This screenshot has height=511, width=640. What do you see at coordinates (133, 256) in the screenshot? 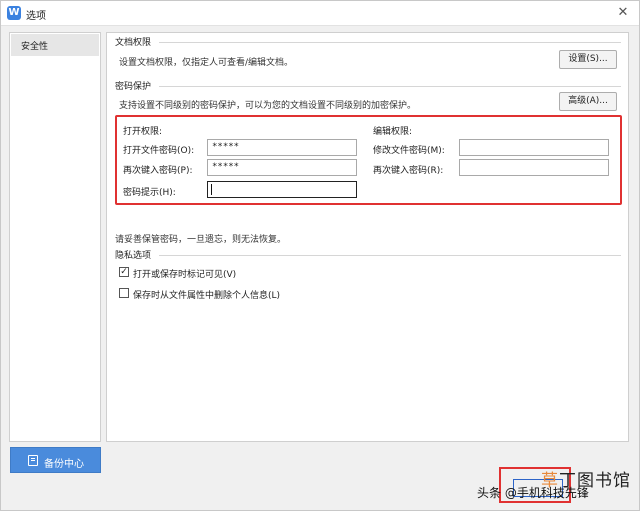
I see `privacy-options-title: 隐私选项` at bounding box center [133, 256].